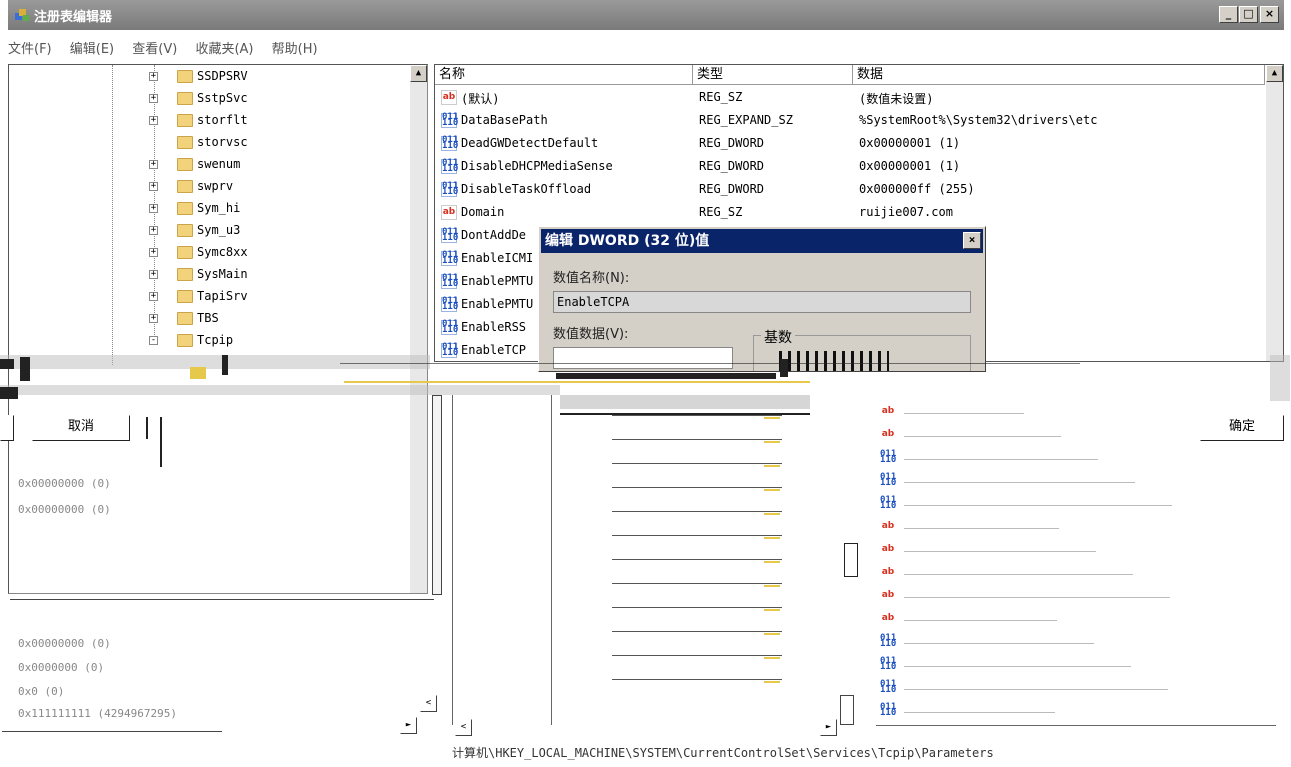  Describe the element at coordinates (564, 75) in the screenshot. I see `column-header-name: 名称` at that location.